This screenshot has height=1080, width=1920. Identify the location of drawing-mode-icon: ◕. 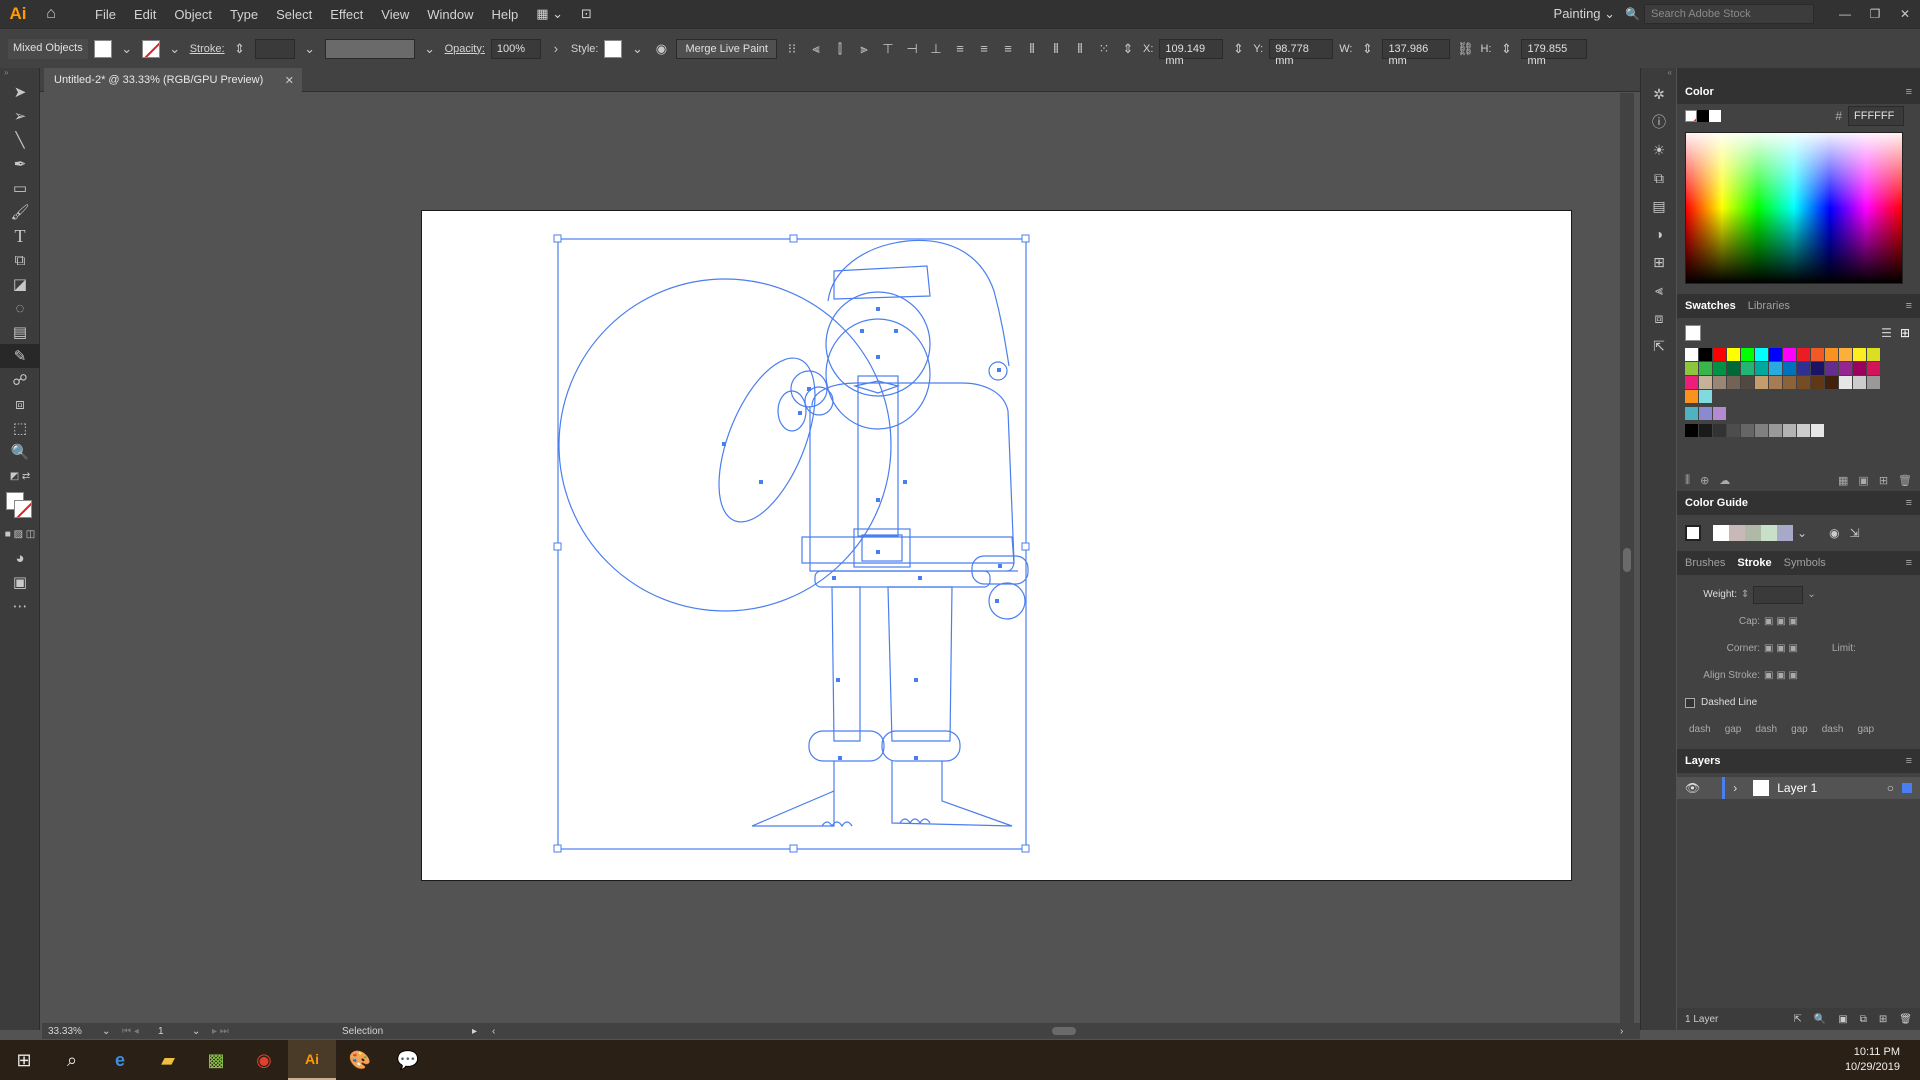
(20, 558).